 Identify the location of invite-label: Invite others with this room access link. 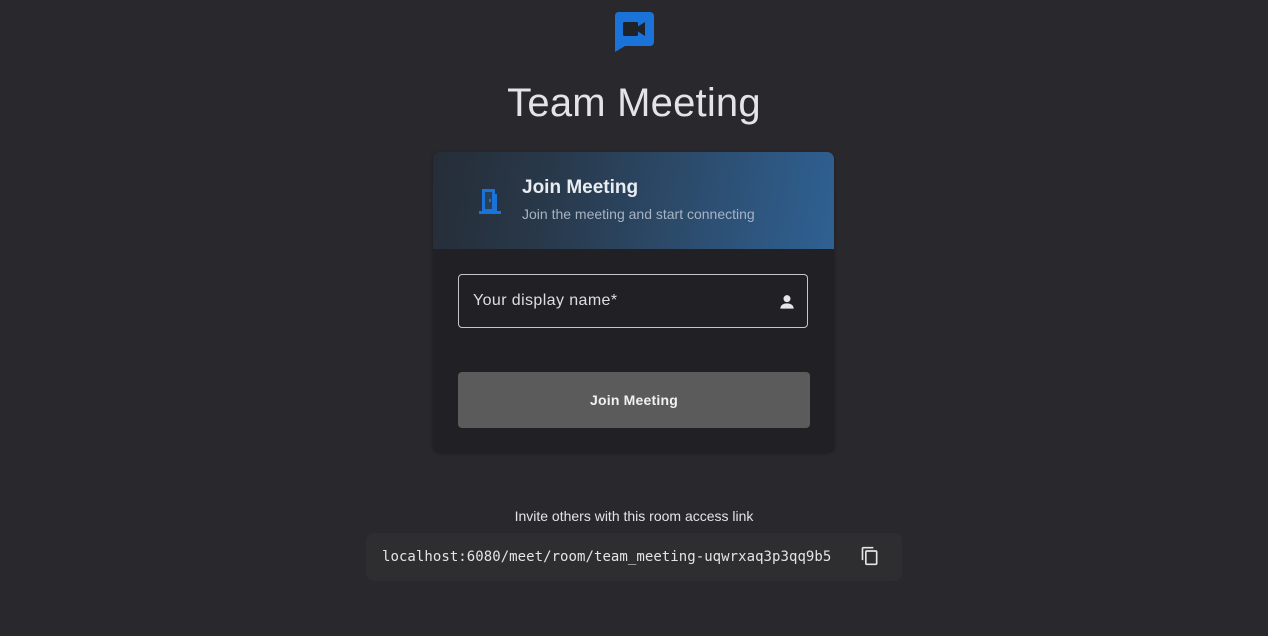
(634, 516).